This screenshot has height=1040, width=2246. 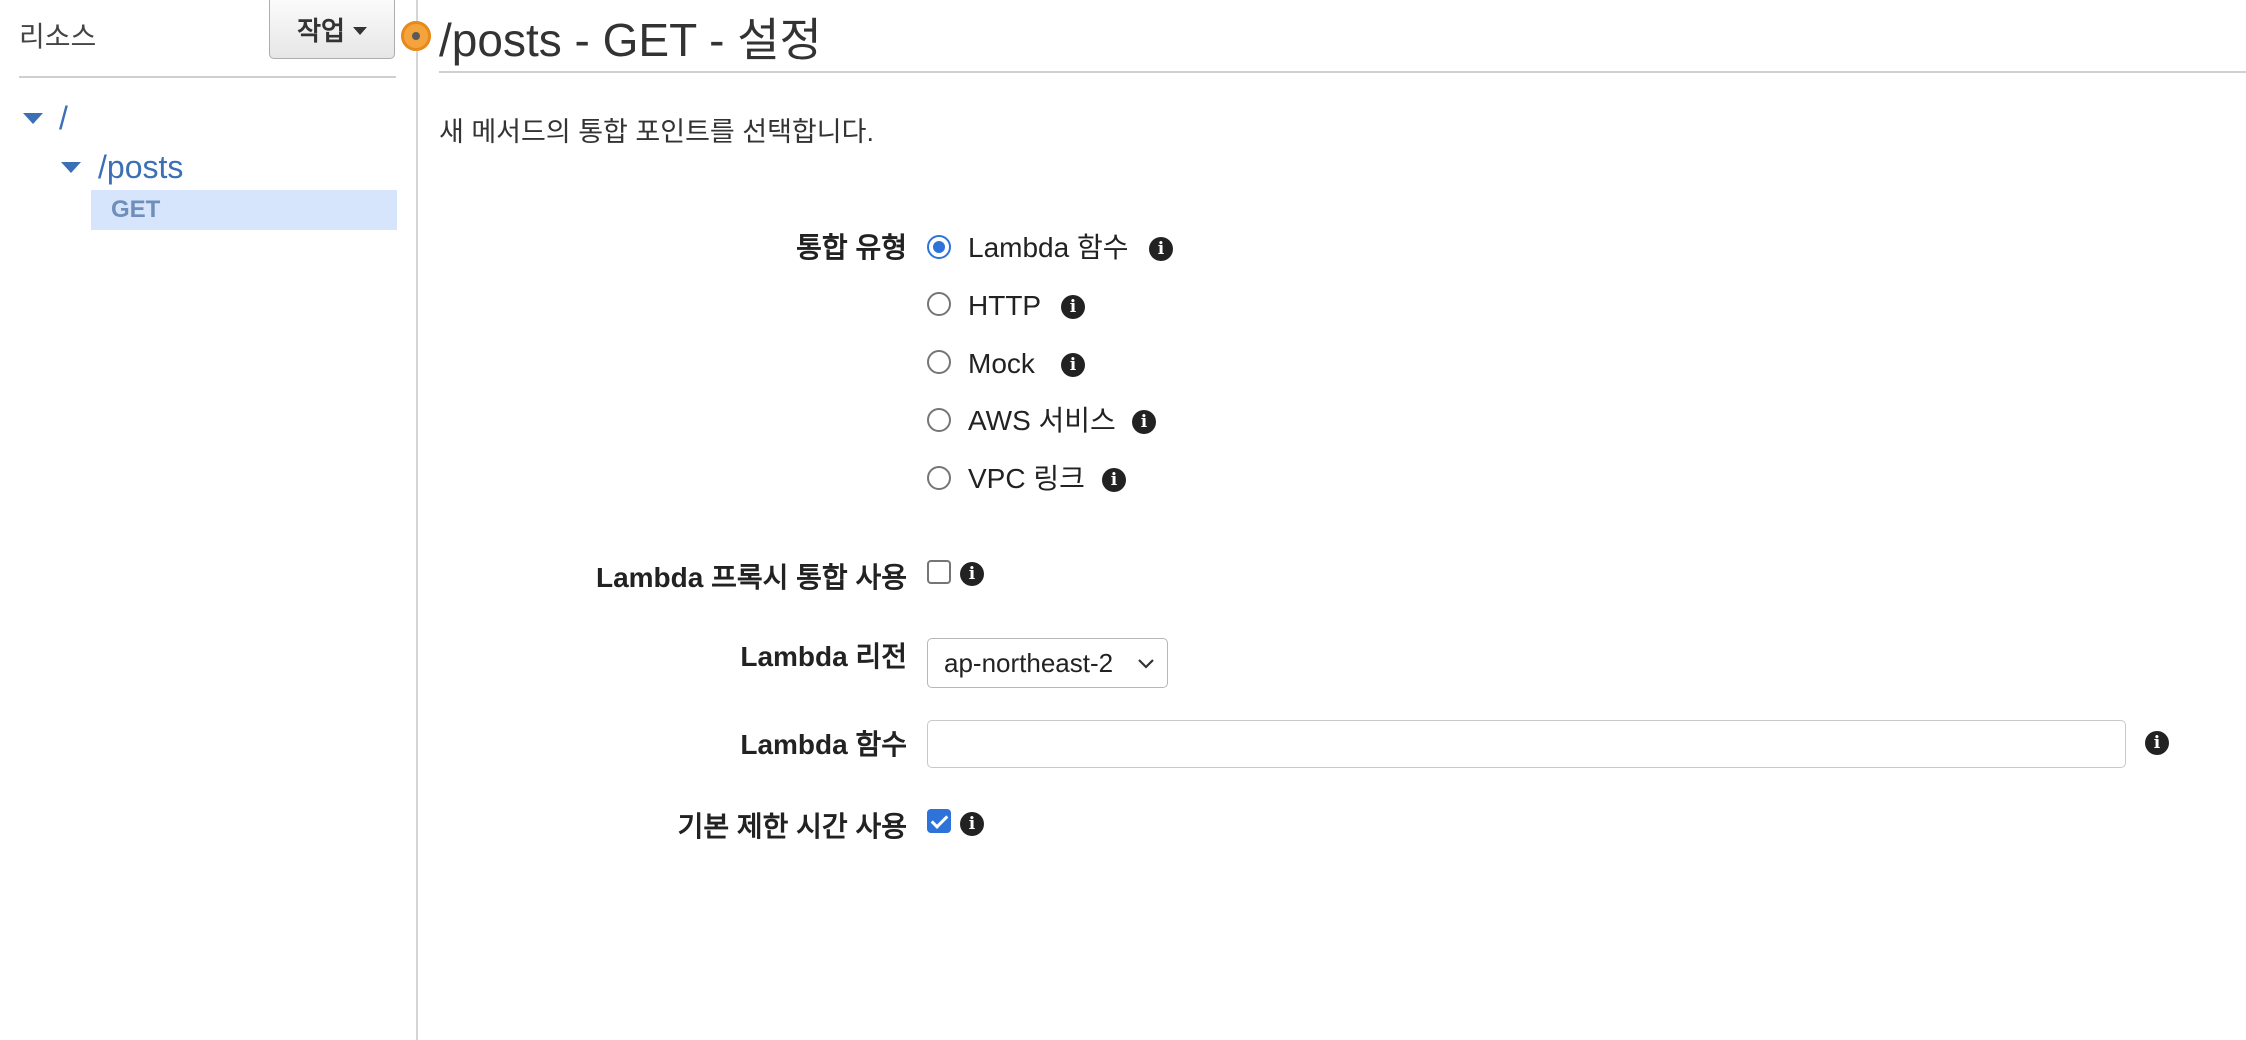 I want to click on integration-vpc-link-radio, so click(x=939, y=478).